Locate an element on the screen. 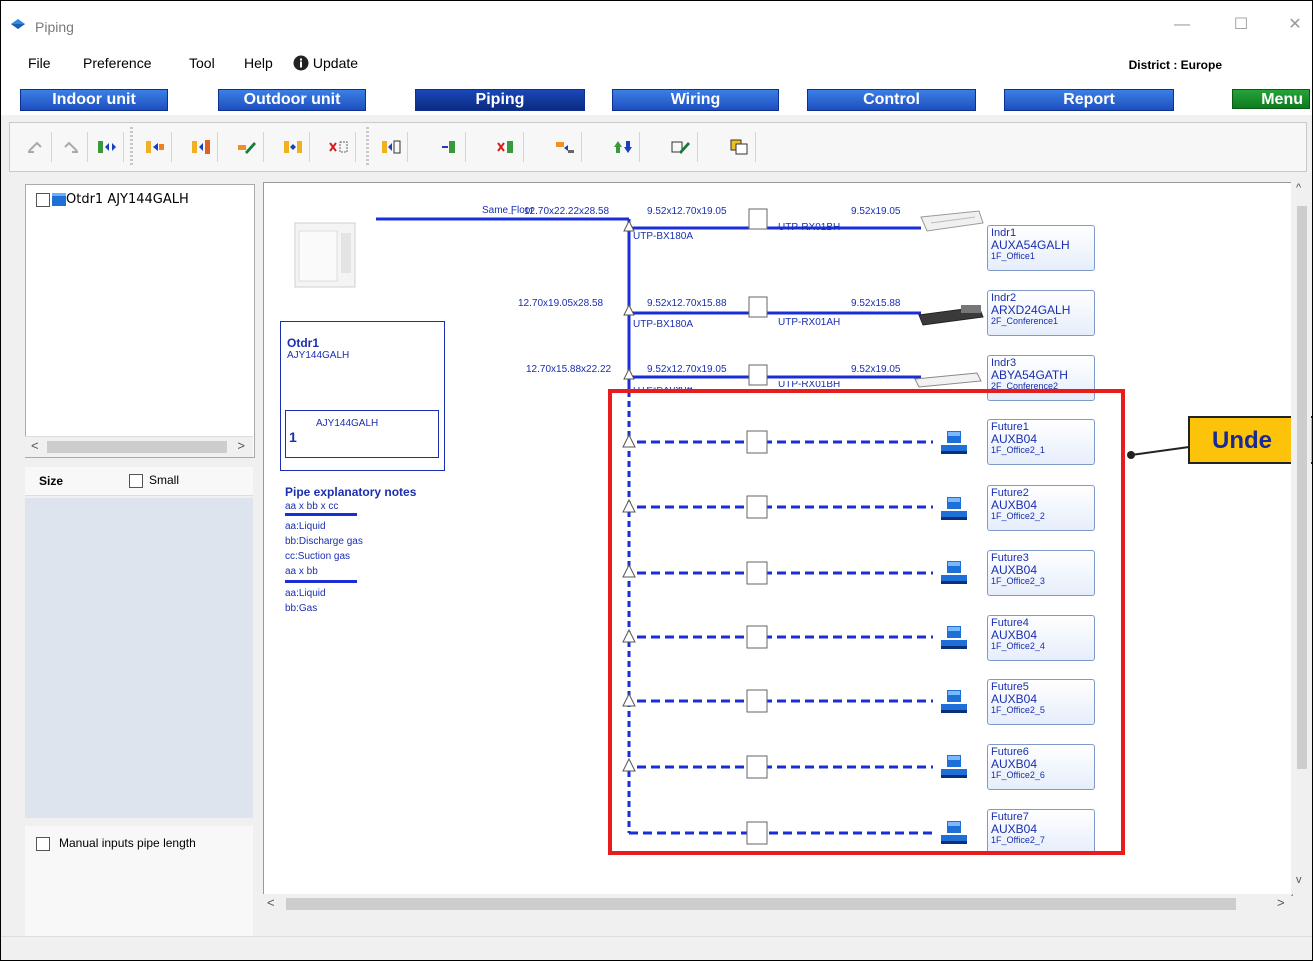  outdoor-info-box: Otdr1 AJY144GALH AJY144GALH 1 is located at coordinates (362, 396).